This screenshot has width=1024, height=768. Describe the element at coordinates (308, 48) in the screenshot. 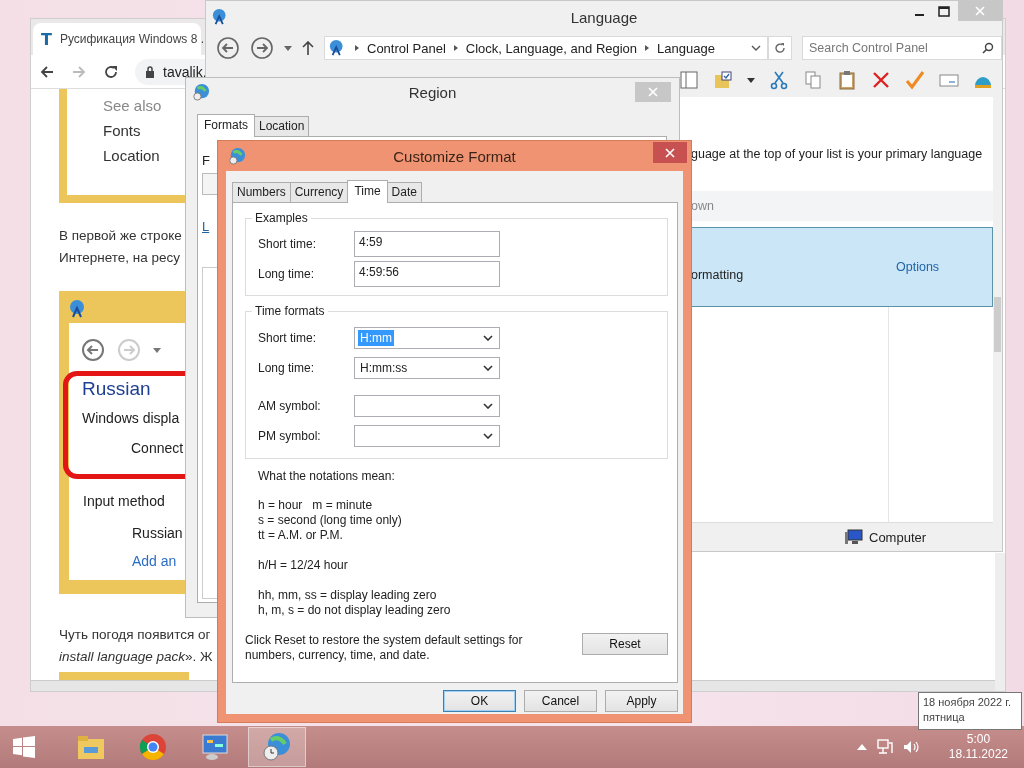

I see `up-arrow-icon` at that location.